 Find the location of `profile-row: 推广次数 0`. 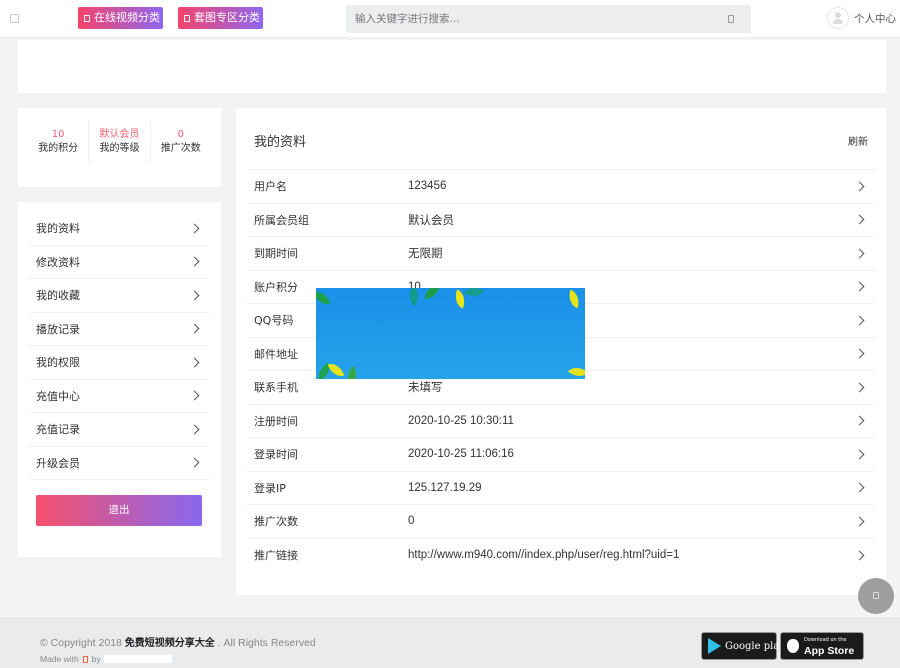

profile-row: 推广次数 0 is located at coordinates (561, 522).